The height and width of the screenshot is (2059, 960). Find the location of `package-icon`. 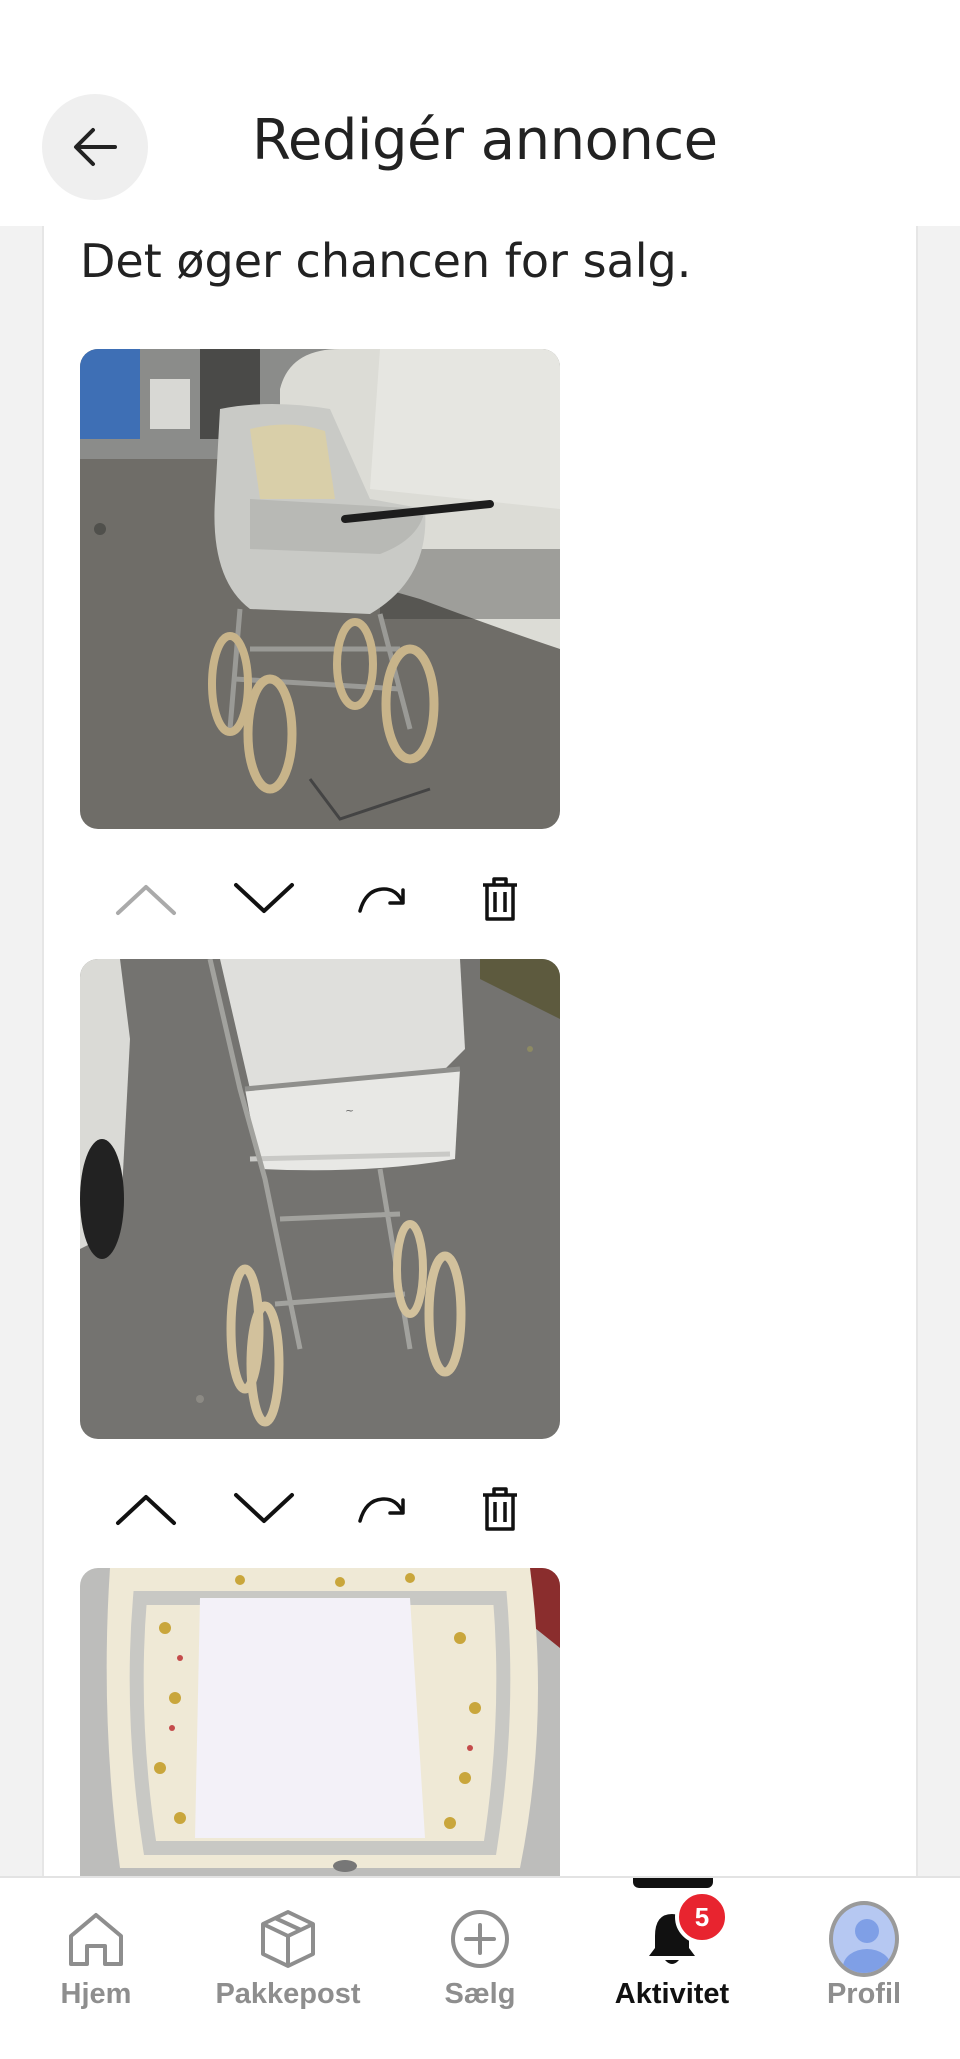

package-icon is located at coordinates (288, 1939).